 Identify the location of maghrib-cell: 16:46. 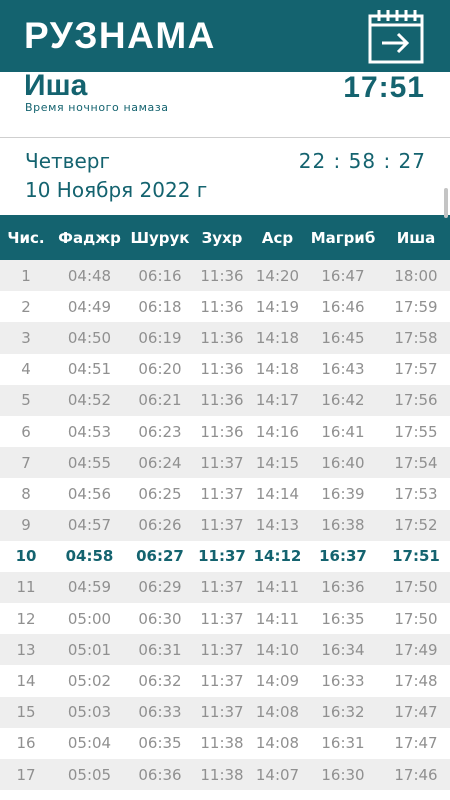
(343, 306).